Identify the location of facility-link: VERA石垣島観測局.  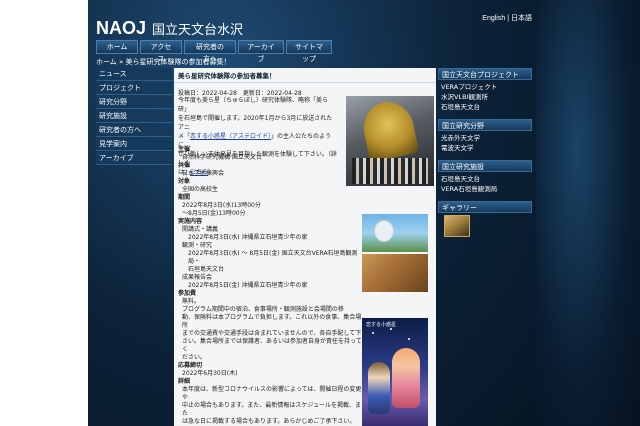
(485, 189).